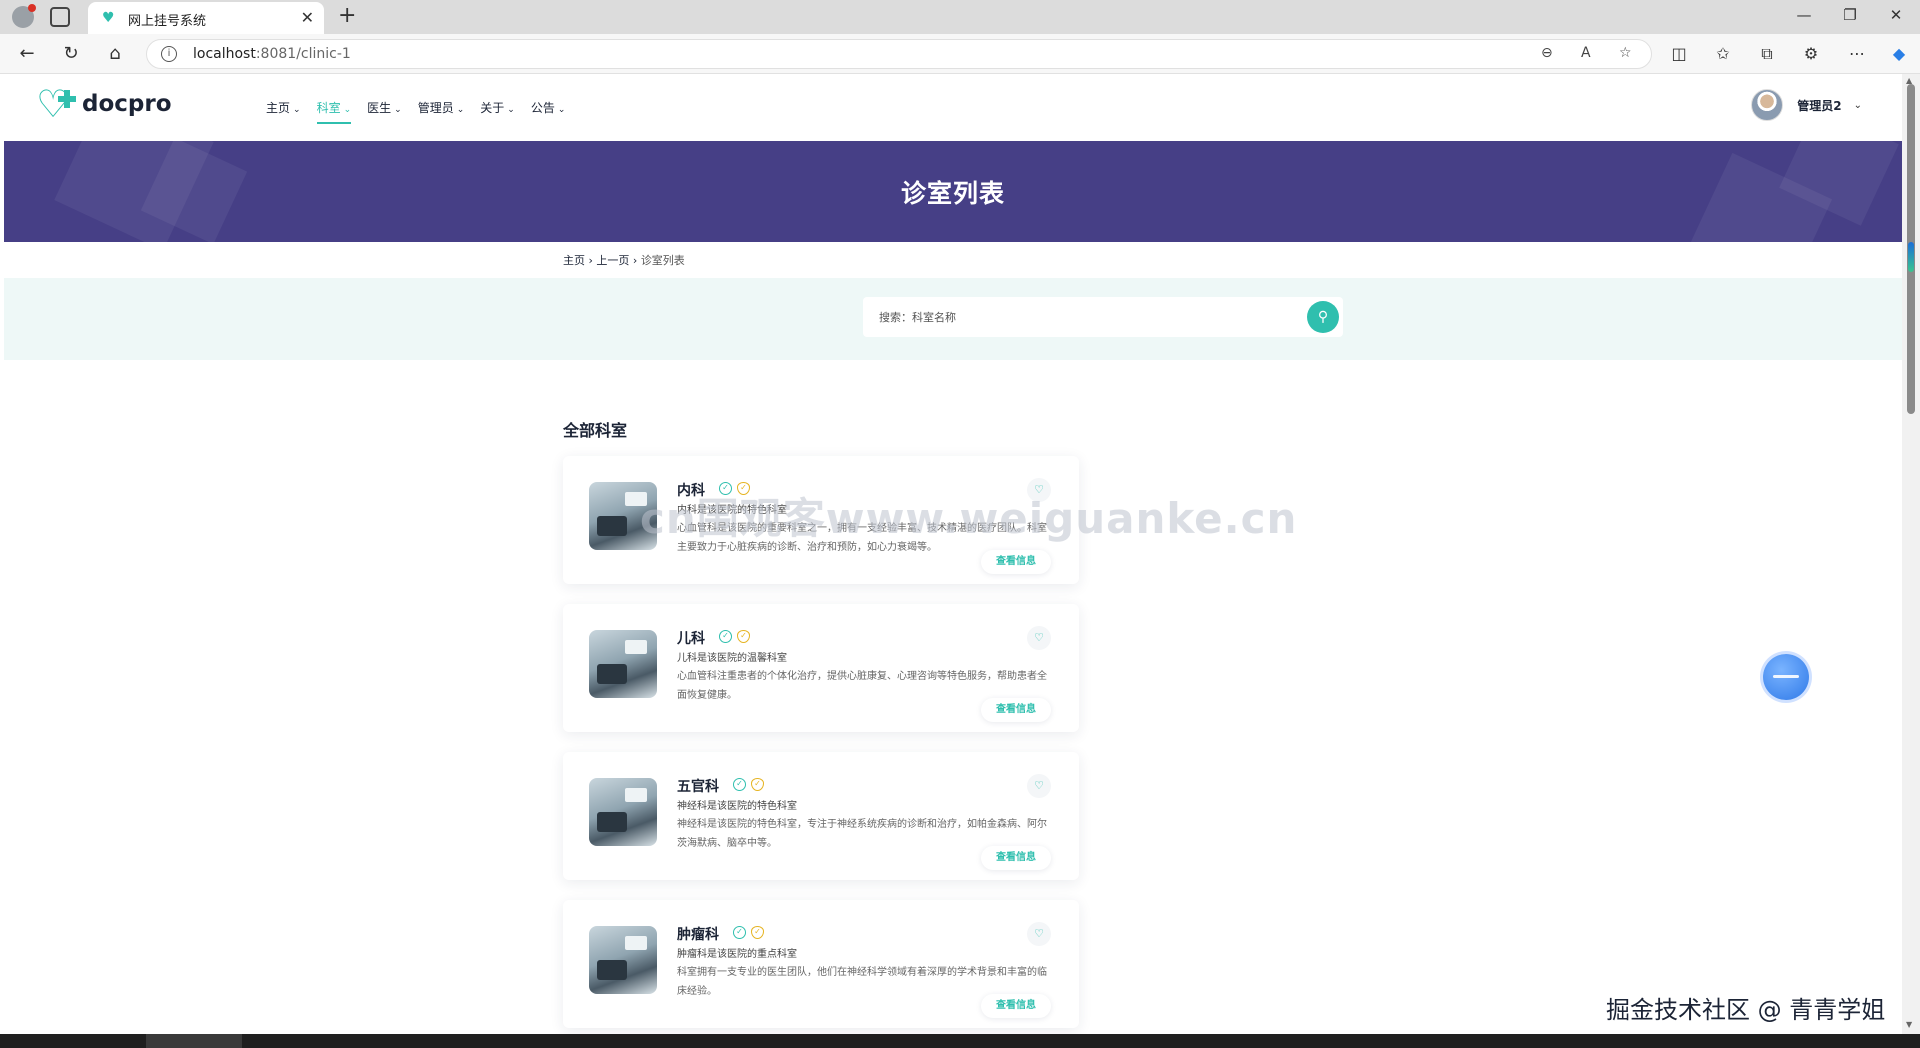 This screenshot has width=1920, height=1048. What do you see at coordinates (732, 658) in the screenshot?
I see `department-subtitle: 儿科是该医院的温馨科室` at bounding box center [732, 658].